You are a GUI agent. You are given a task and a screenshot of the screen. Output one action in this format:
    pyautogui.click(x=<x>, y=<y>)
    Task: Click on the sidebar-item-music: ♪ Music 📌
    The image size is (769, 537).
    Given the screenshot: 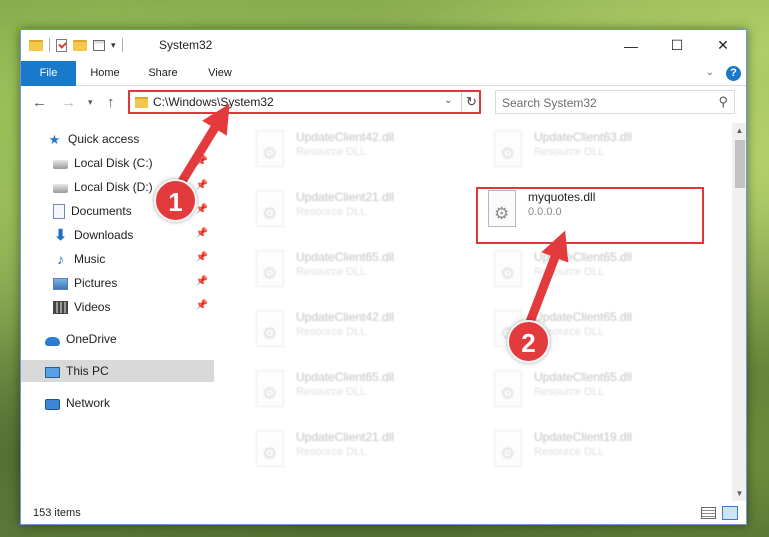 What is the action you would take?
    pyautogui.click(x=117, y=259)
    